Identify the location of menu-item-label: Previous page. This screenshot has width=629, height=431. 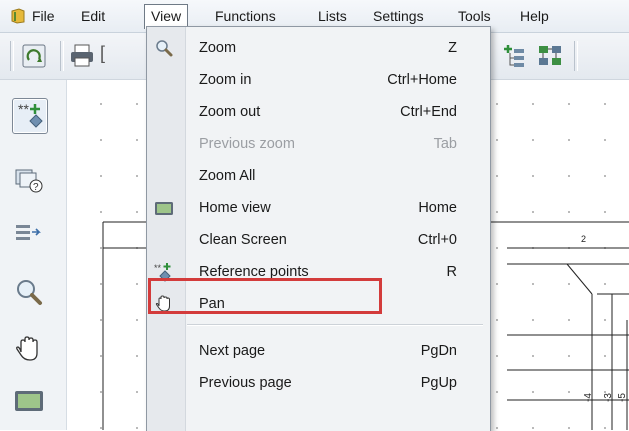
(245, 383).